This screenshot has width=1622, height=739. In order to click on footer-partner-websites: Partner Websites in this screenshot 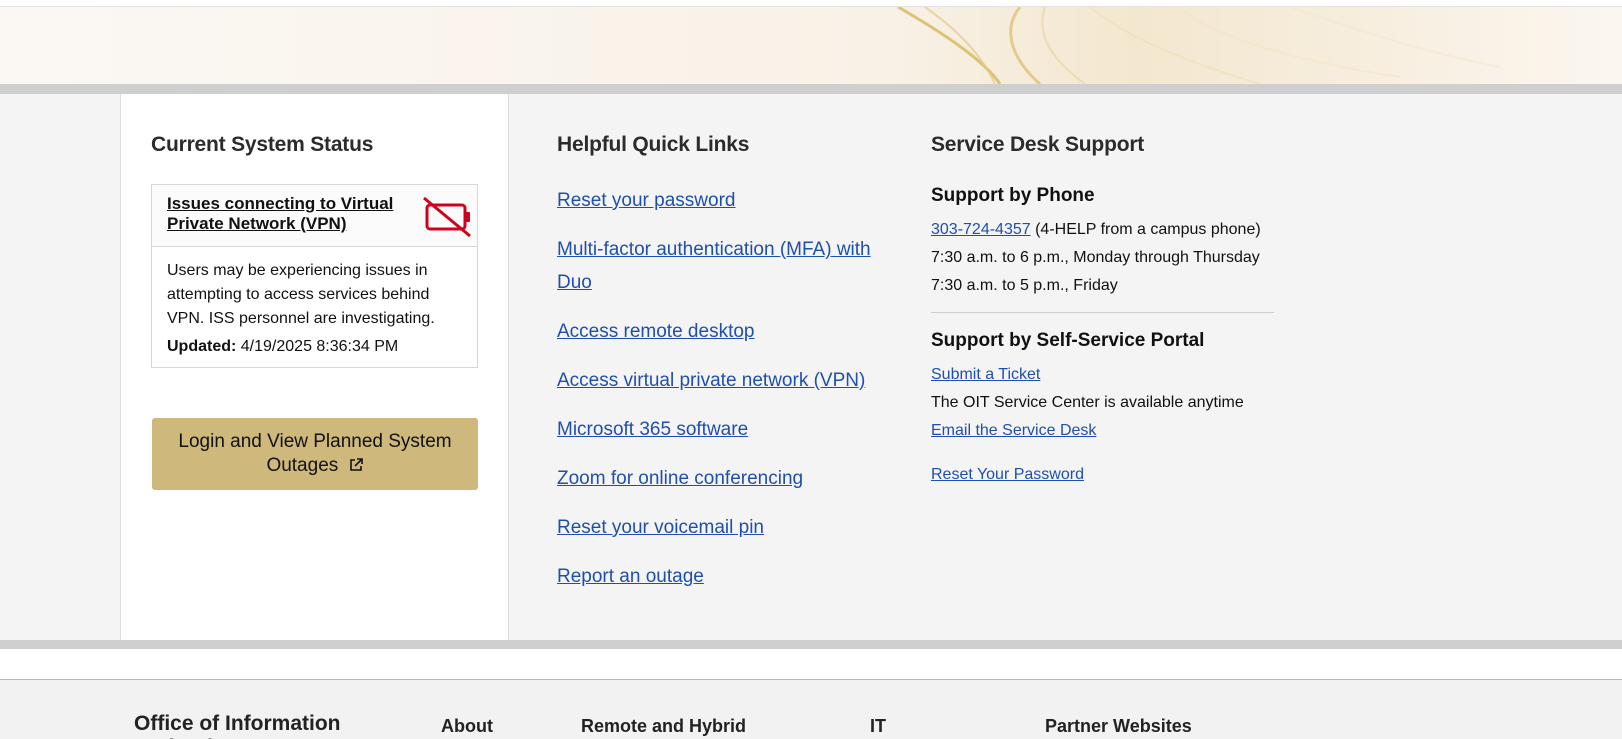, I will do `click(1118, 726)`.